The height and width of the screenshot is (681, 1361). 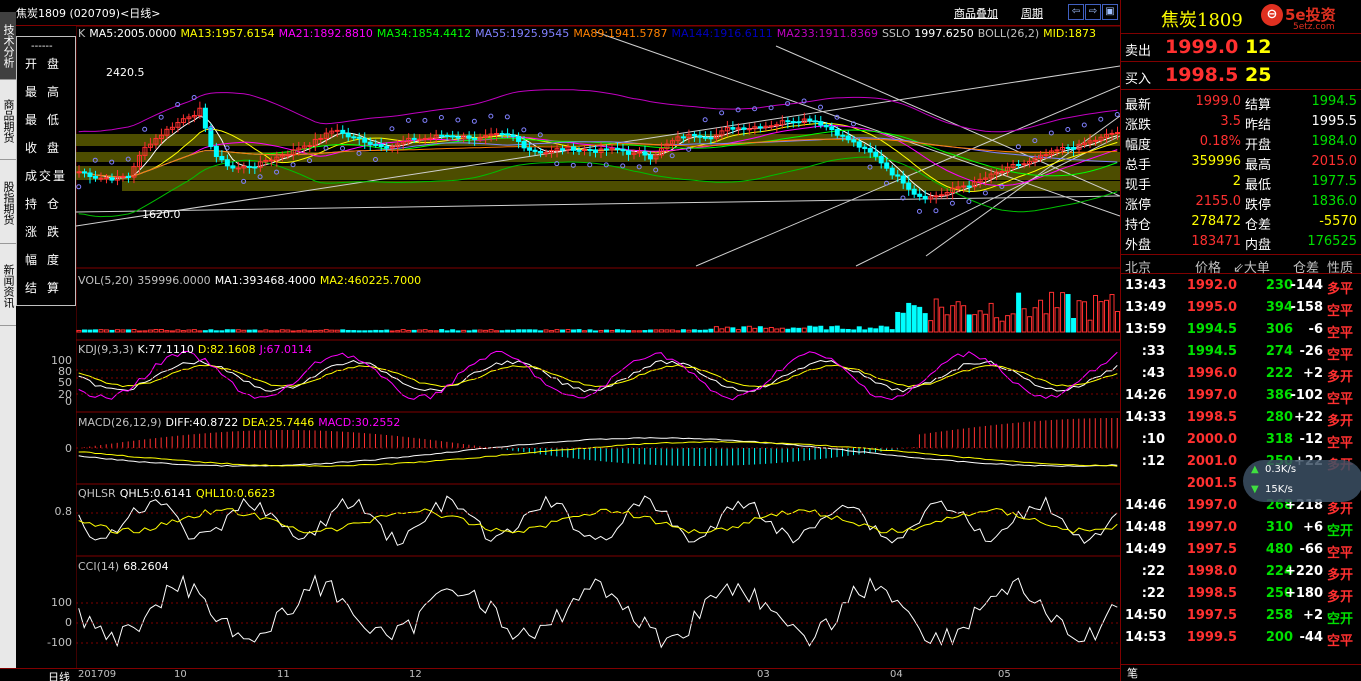 What do you see at coordinates (1218, 201) in the screenshot?
I see `stat-value: 2155.0` at bounding box center [1218, 201].